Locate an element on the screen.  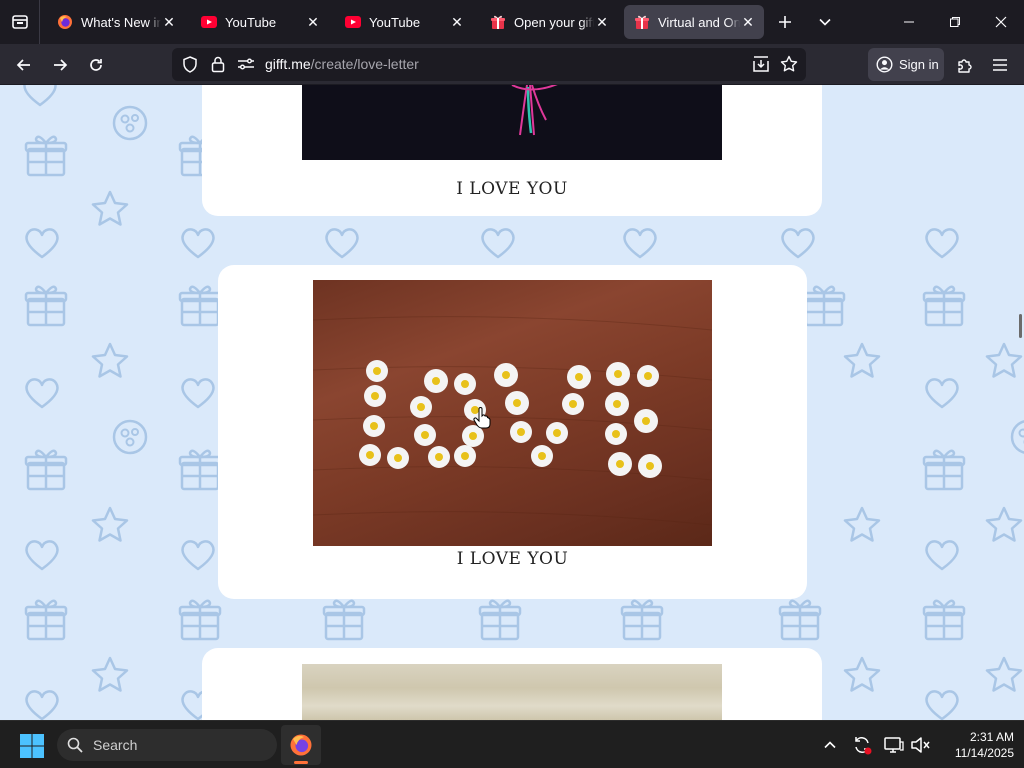
sign-in-label: Sign in is located at coordinates (919, 64).